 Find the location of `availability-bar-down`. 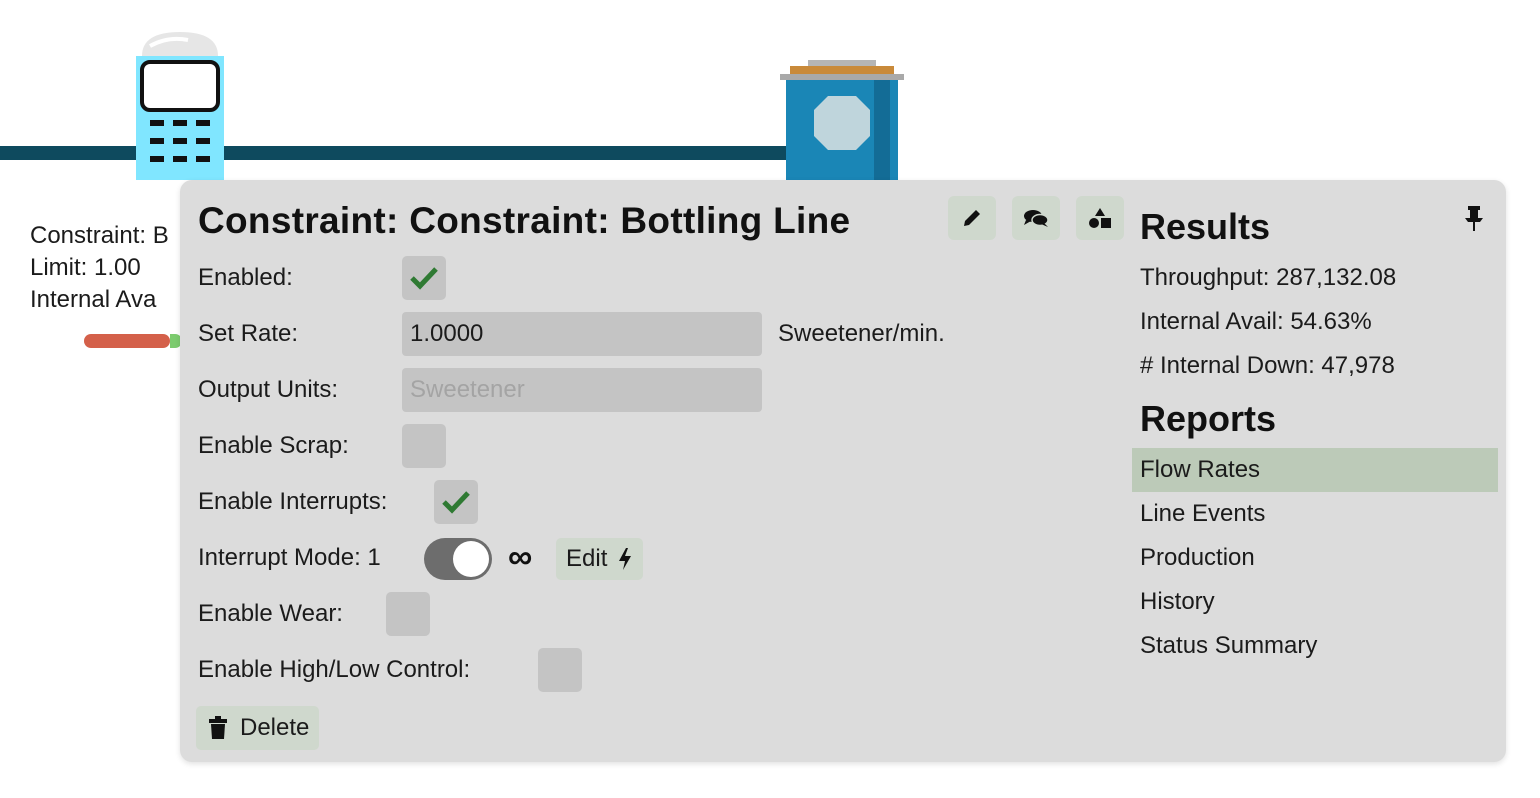

availability-bar-down is located at coordinates (127, 341).